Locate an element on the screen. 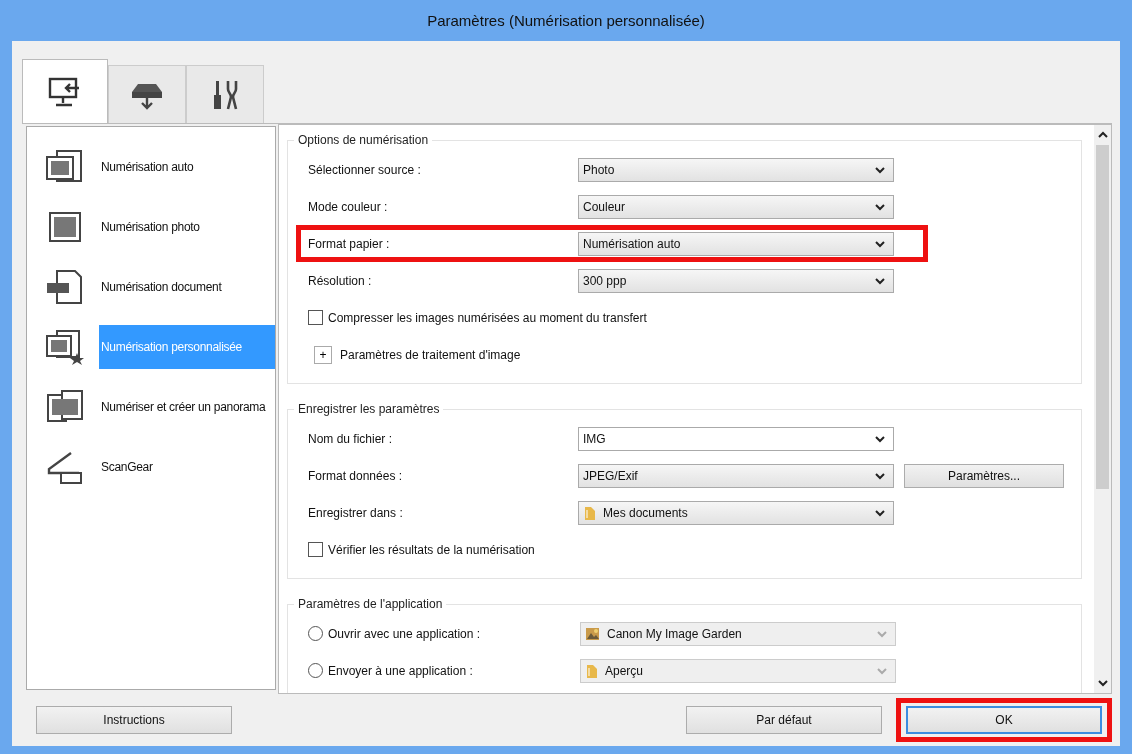  group-title: Options de numérisation is located at coordinates (363, 140).